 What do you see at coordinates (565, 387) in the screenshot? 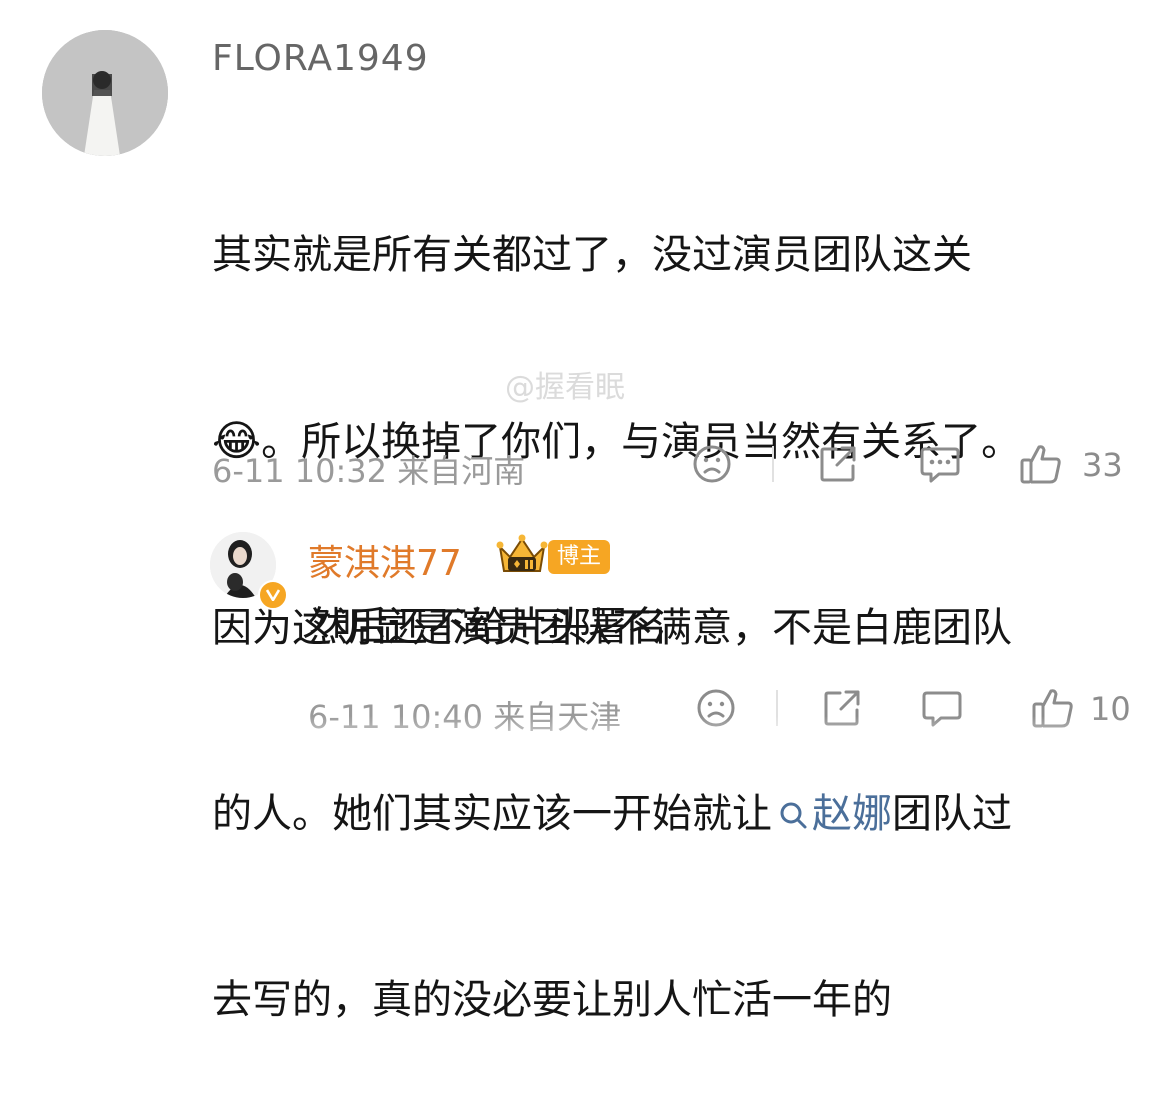
I see `watermark: @握看眠` at bounding box center [565, 387].